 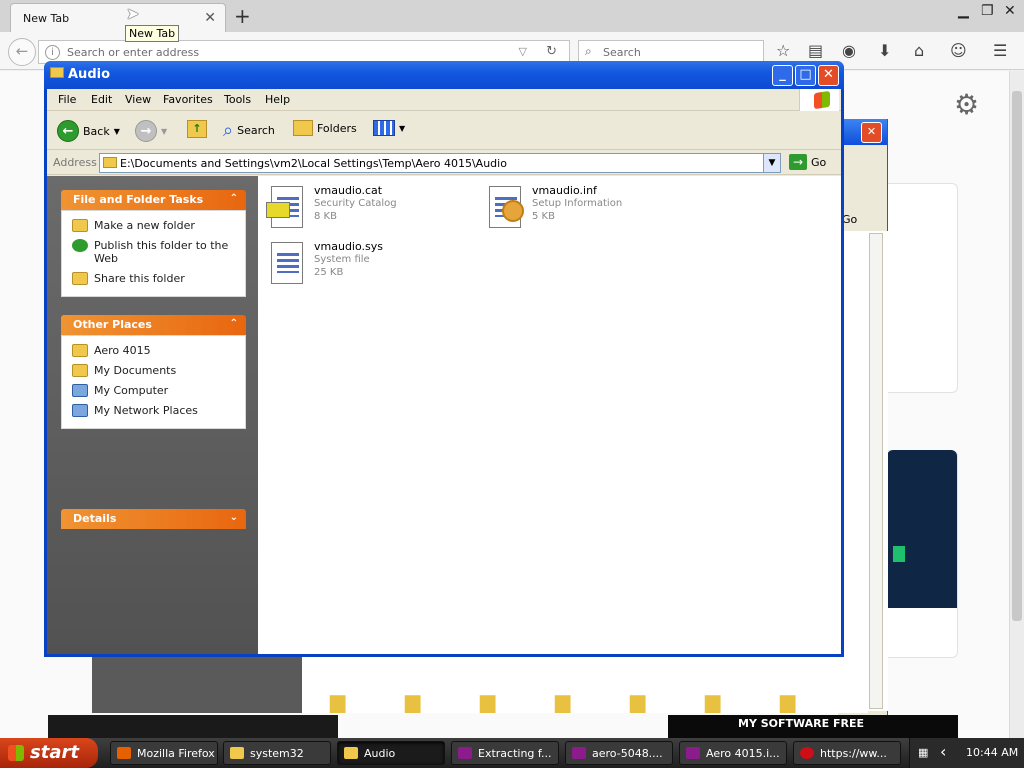 I want to click on maximize-button: □, so click(x=805, y=75).